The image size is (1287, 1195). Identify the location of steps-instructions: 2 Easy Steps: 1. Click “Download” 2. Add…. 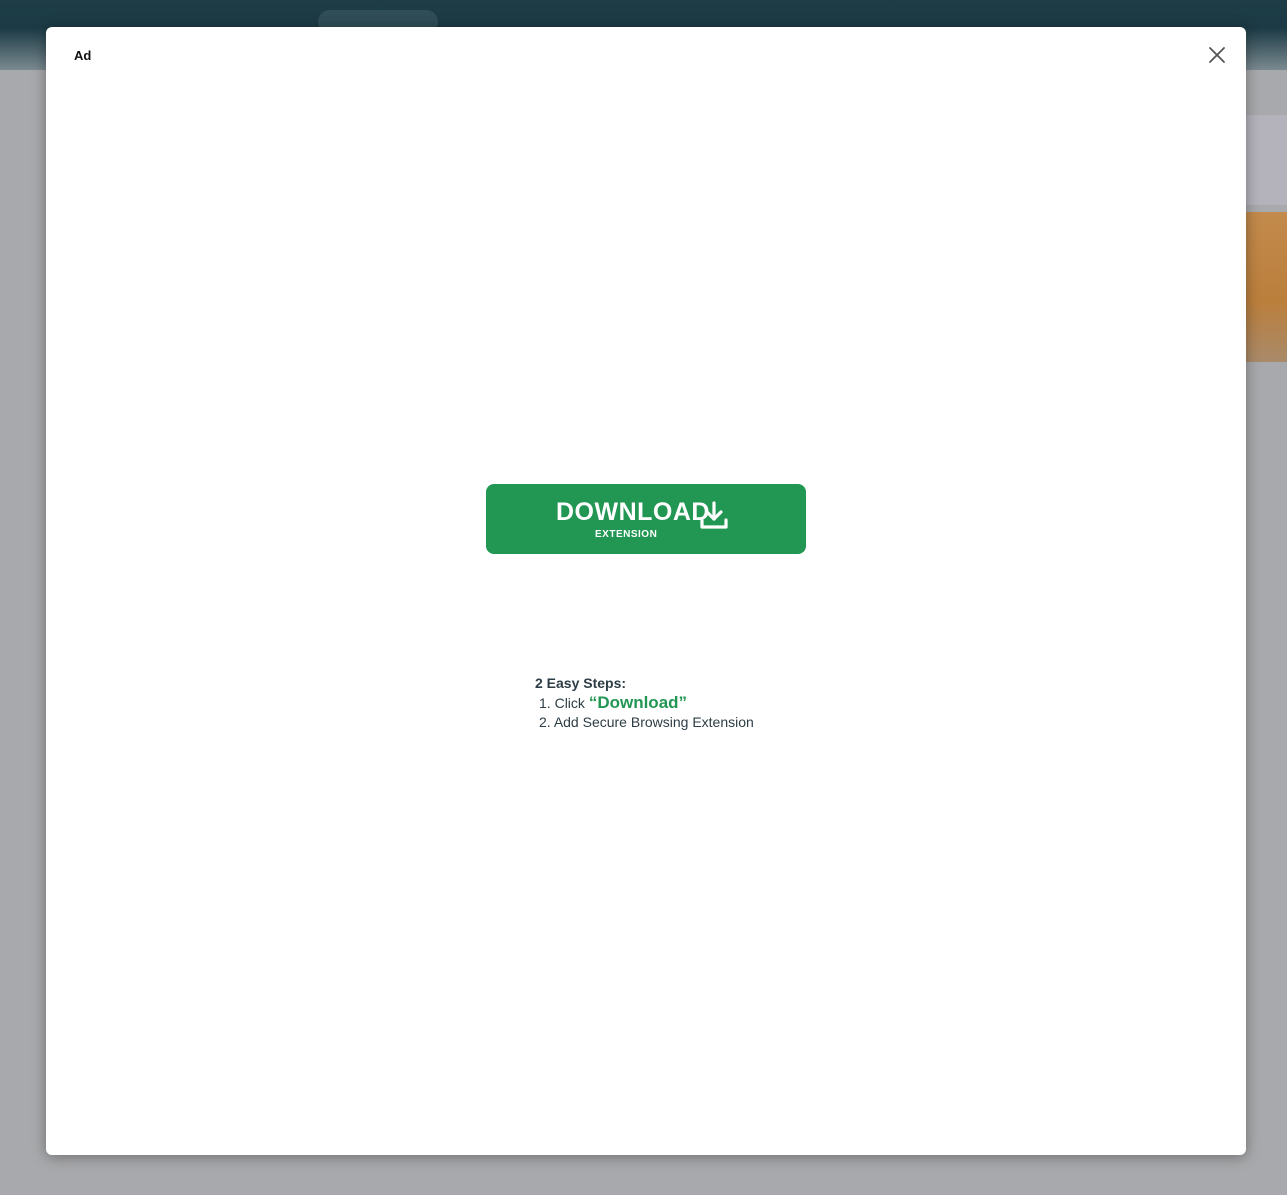
(644, 703).